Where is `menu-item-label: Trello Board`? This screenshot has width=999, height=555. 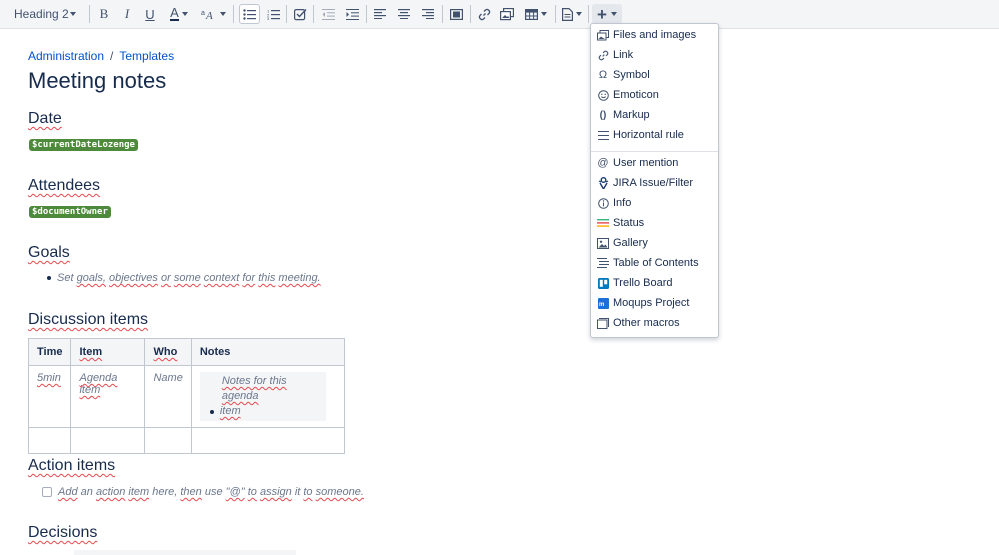 menu-item-label: Trello Board is located at coordinates (643, 283).